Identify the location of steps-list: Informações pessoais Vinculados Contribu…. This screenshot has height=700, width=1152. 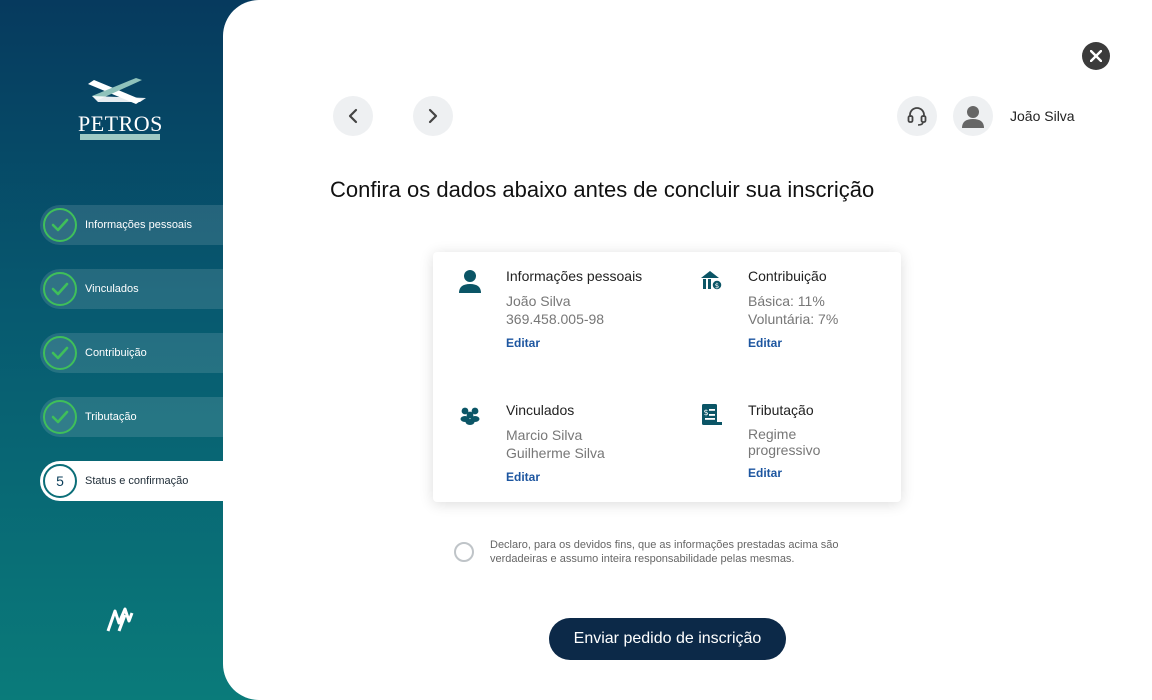
(140, 365).